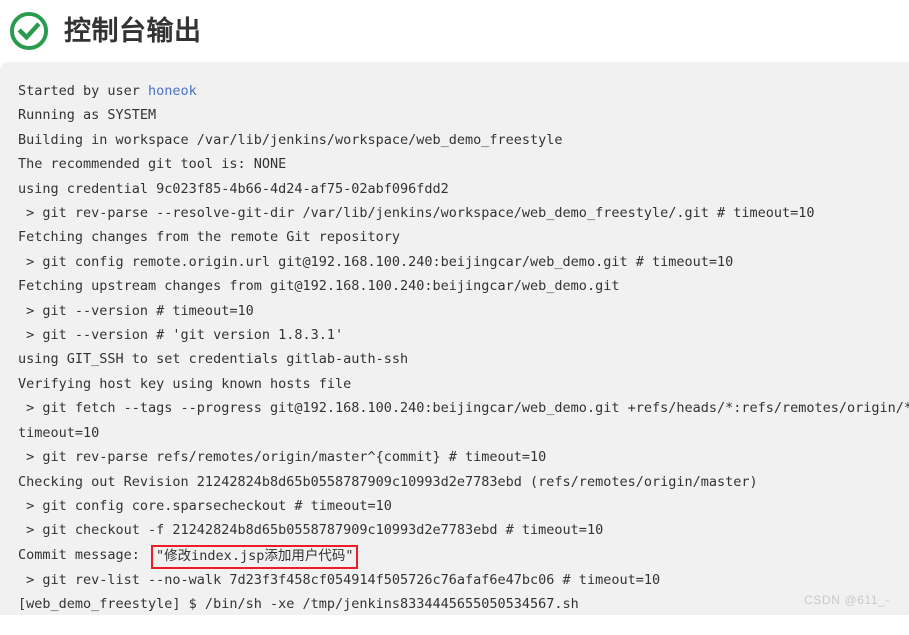 The height and width of the screenshot is (635, 909). What do you see at coordinates (463, 335) in the screenshot?
I see `console-line: > git --version # 'git version 1.8.3.1'` at bounding box center [463, 335].